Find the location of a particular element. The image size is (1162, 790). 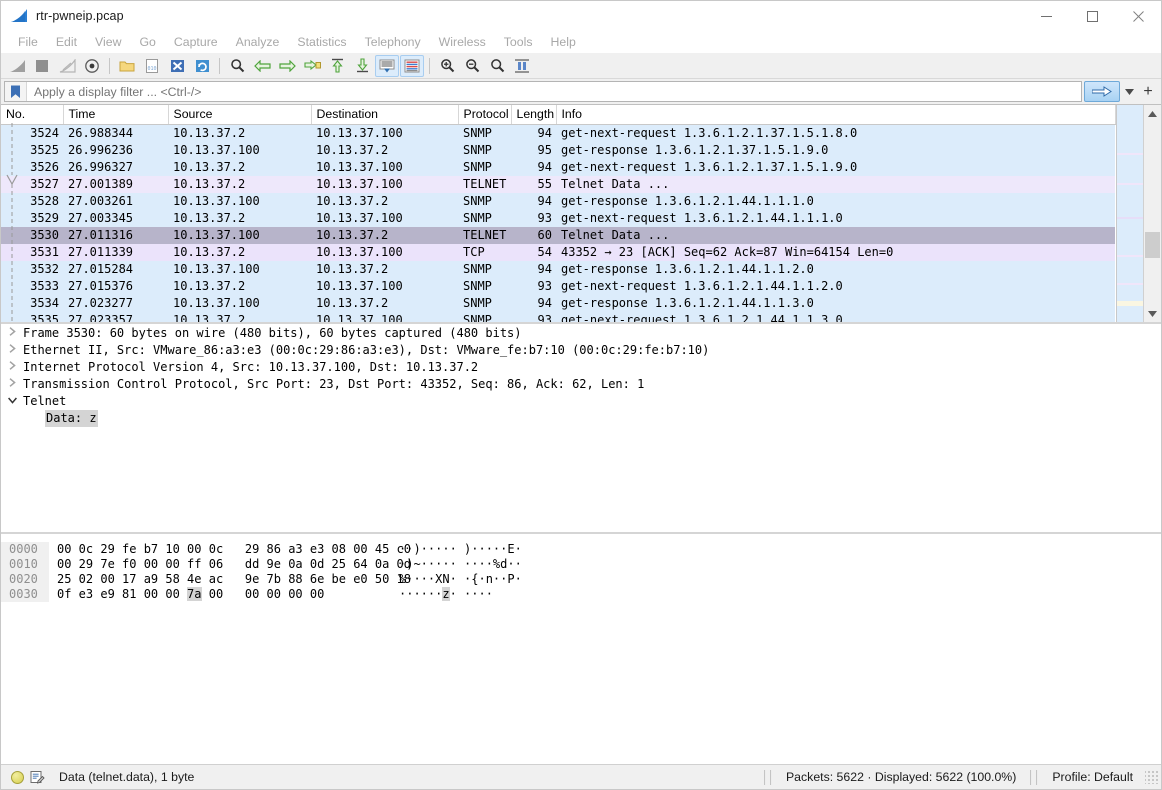

maximize-button is located at coordinates (1092, 16).